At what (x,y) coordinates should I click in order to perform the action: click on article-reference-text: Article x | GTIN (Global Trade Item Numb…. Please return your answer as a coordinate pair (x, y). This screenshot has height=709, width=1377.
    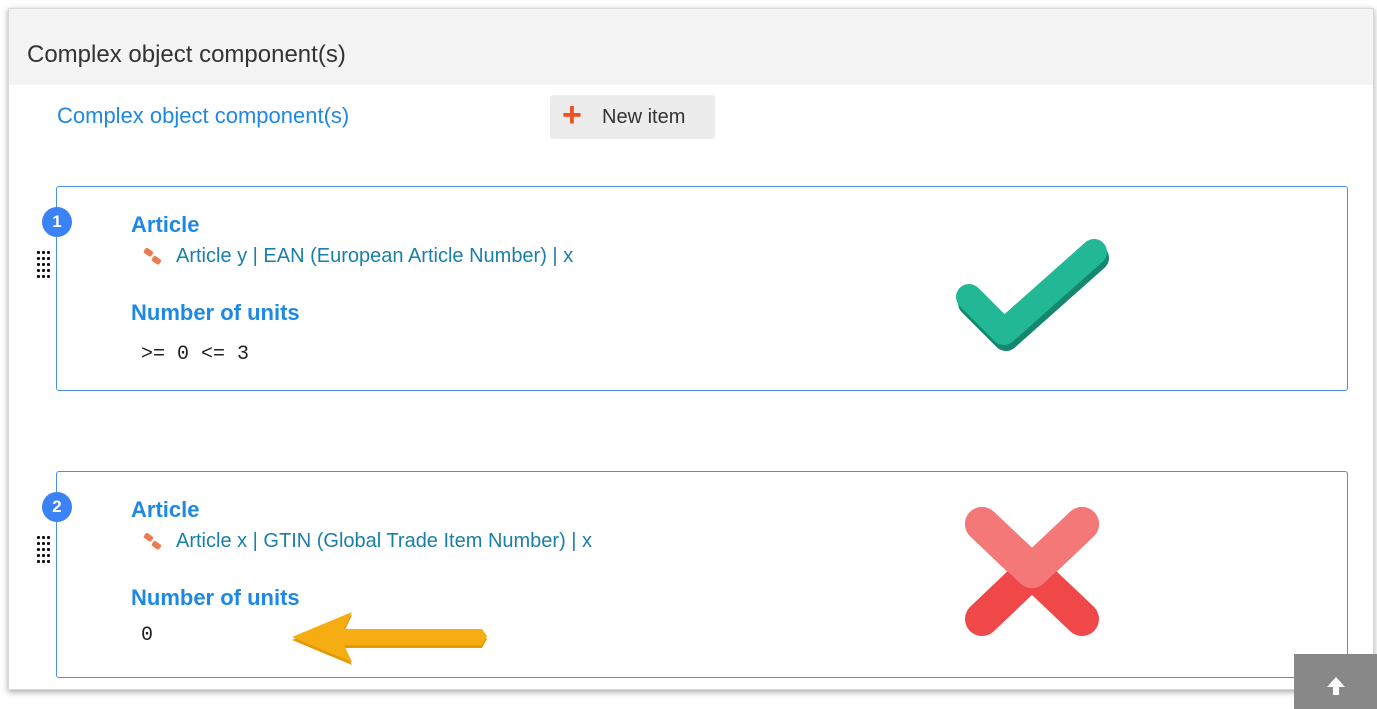
    Looking at the image, I should click on (384, 541).